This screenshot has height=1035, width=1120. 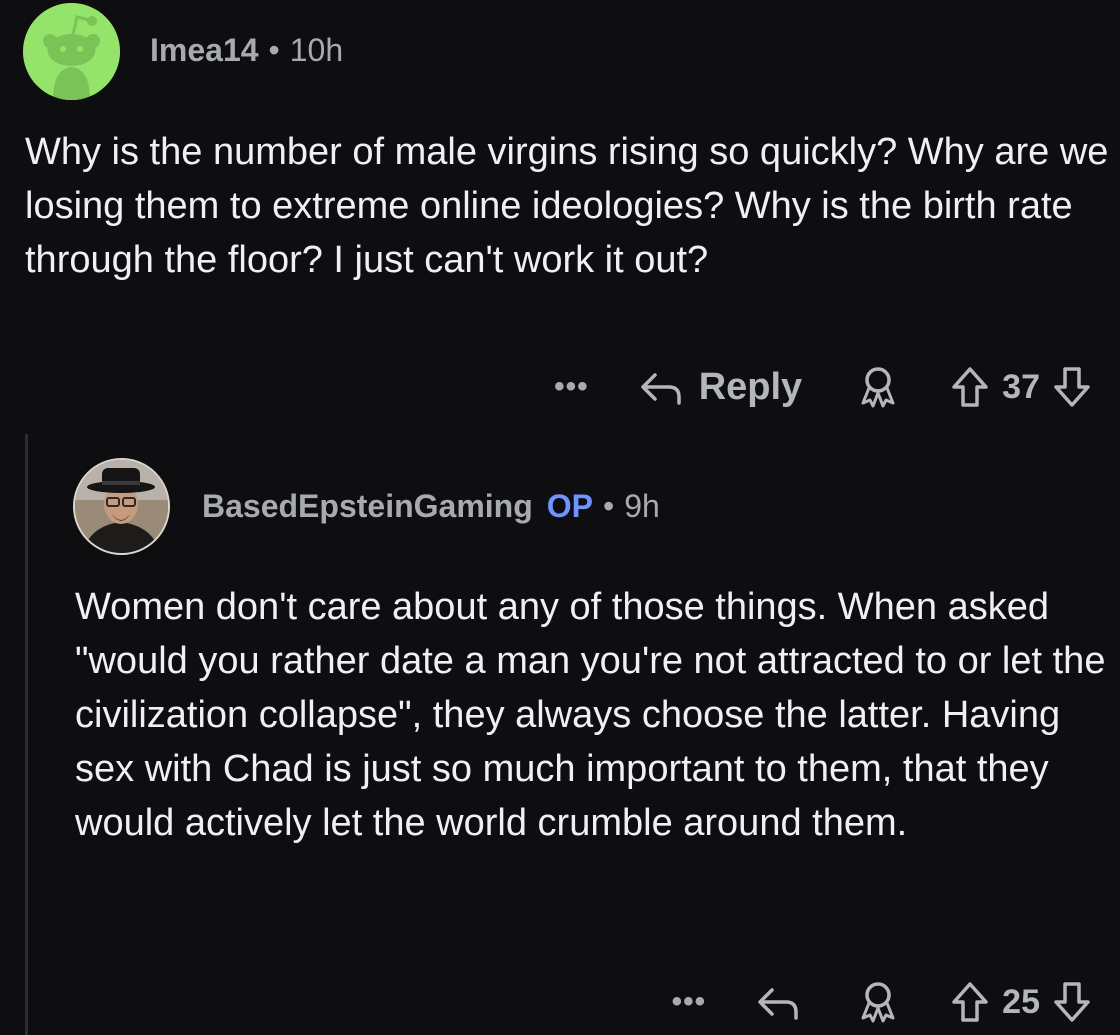 I want to click on comment-meta: Imea14 • 10h, so click(x=246, y=50).